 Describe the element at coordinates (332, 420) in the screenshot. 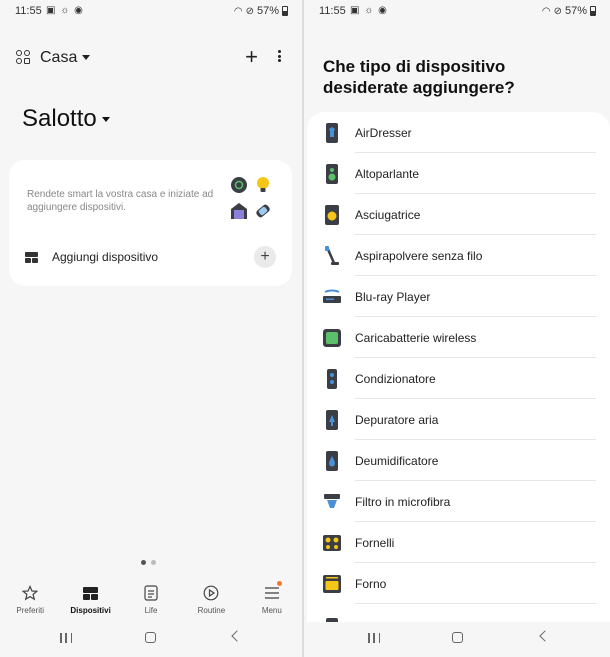

I see `air-purifier-icon` at that location.